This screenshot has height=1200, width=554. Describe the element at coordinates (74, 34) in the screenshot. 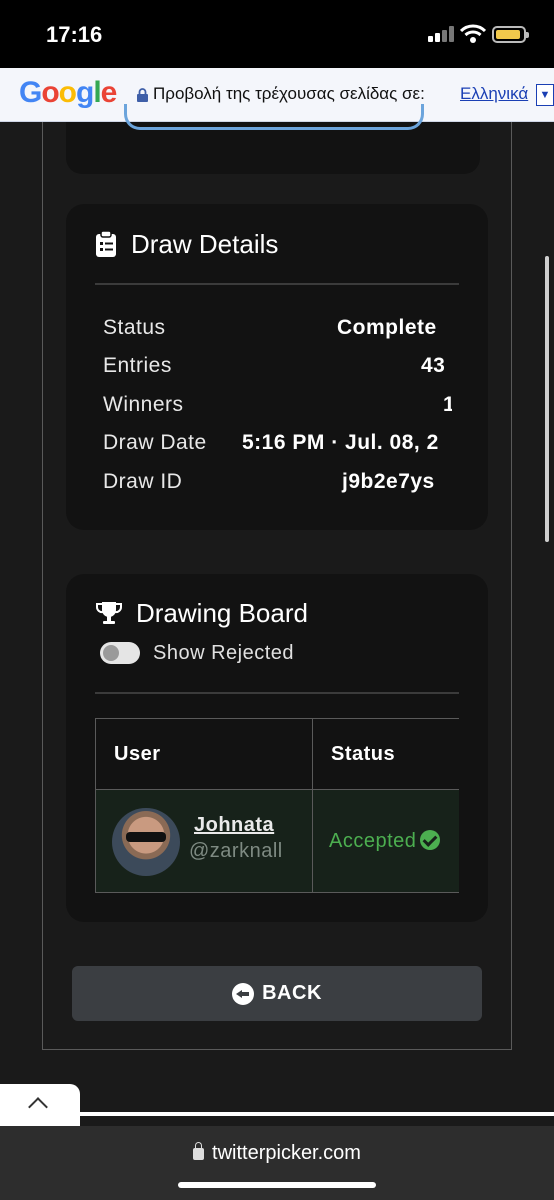

I see `clock: 17:16` at that location.